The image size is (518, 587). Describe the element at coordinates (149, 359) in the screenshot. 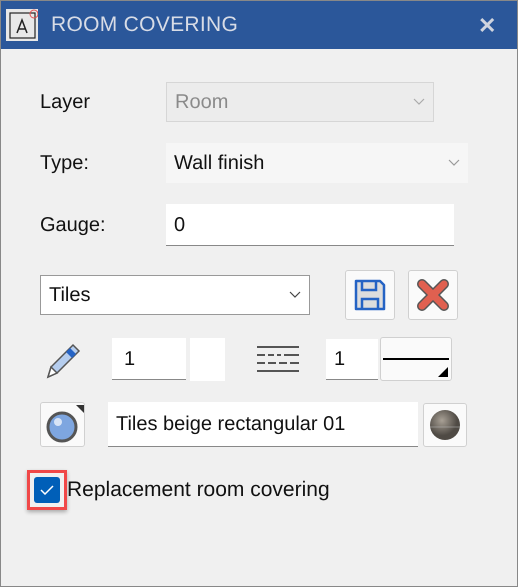

I see `thickness-field: 1` at that location.